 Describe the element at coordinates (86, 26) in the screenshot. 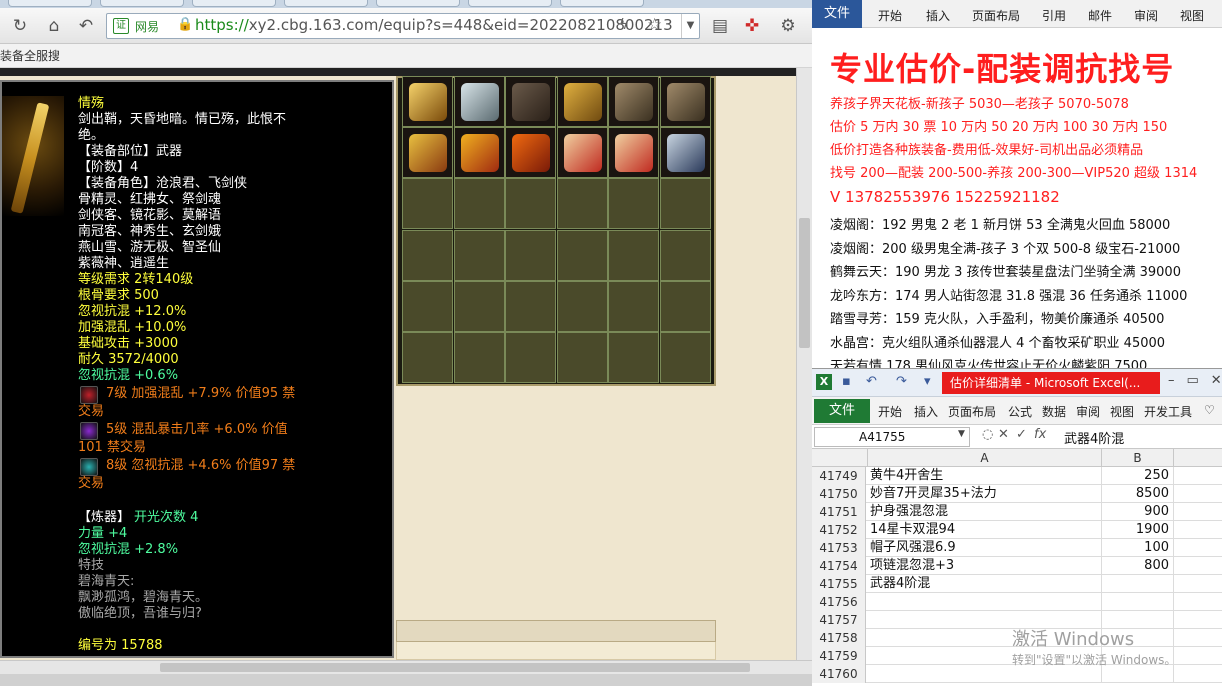

I see `back-icon: ↶` at that location.